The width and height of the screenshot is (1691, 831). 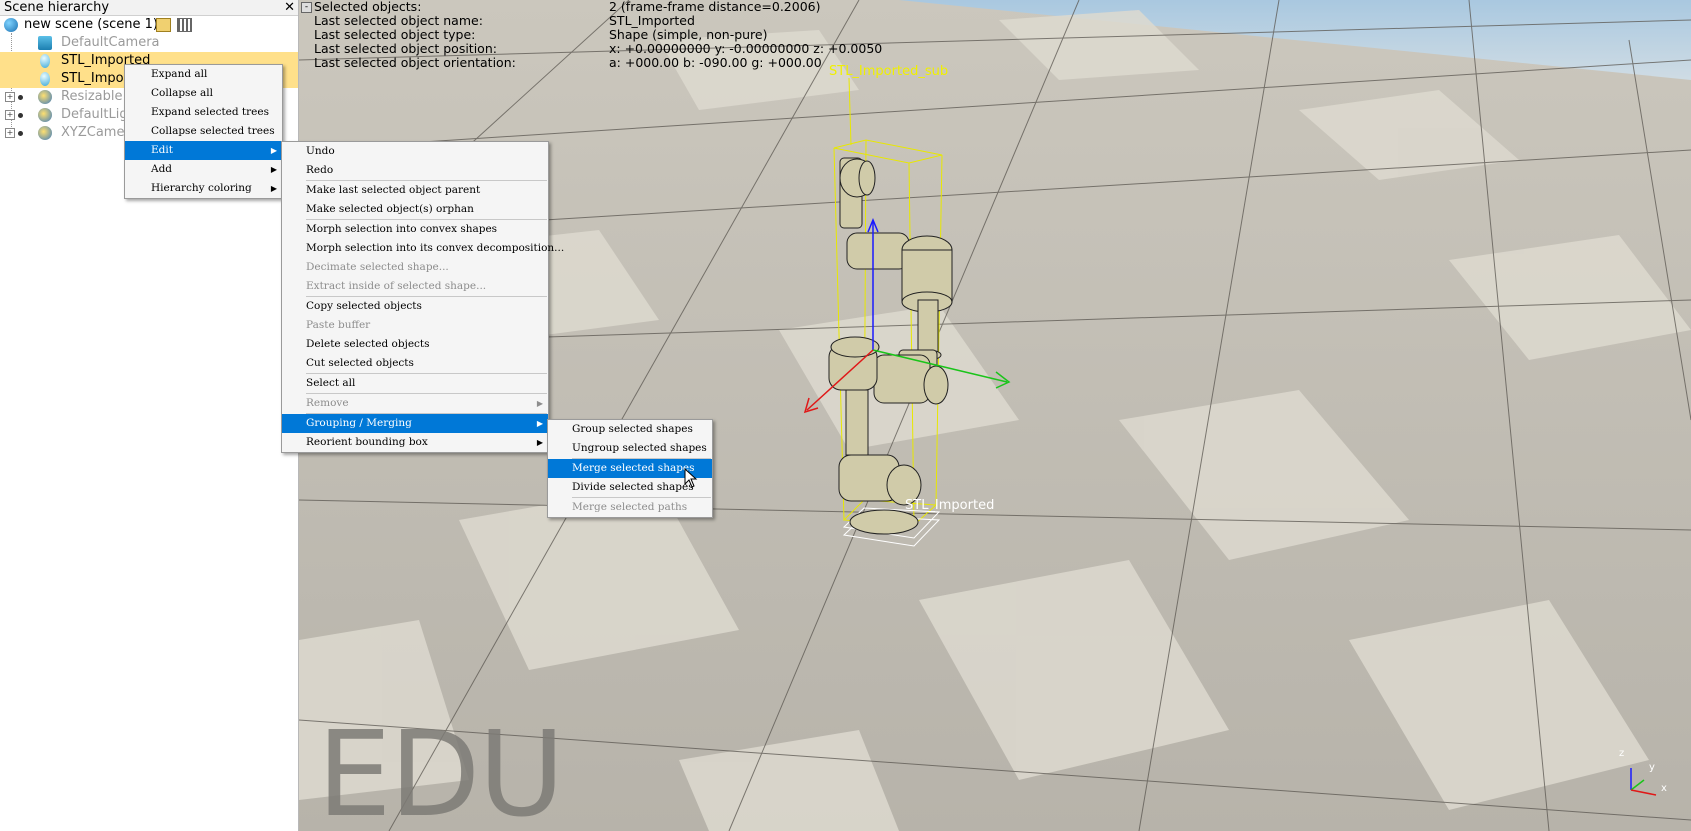 I want to click on menu-item-label: Delete selected objects, so click(x=368, y=344).